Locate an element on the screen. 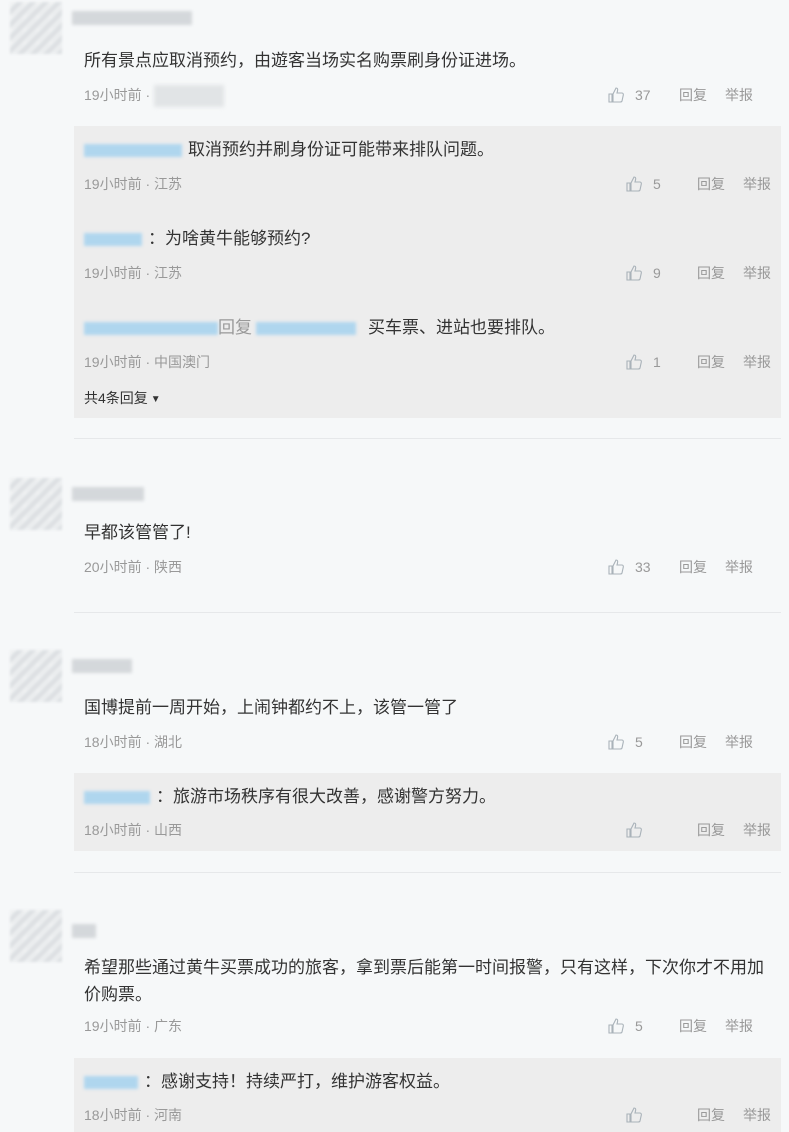 This screenshot has width=789, height=1132. comment-content: 所有景点应取消预约，由遊客当场实名购票刷身份证进场。 is located at coordinates (305, 60).